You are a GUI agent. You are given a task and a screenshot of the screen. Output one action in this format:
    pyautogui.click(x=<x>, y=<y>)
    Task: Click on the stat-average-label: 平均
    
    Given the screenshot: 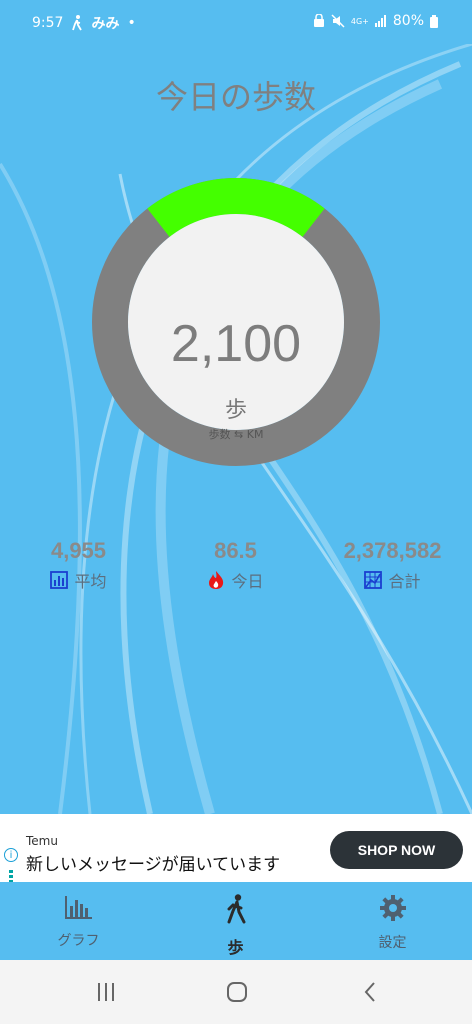 What is the action you would take?
    pyautogui.click(x=90, y=581)
    